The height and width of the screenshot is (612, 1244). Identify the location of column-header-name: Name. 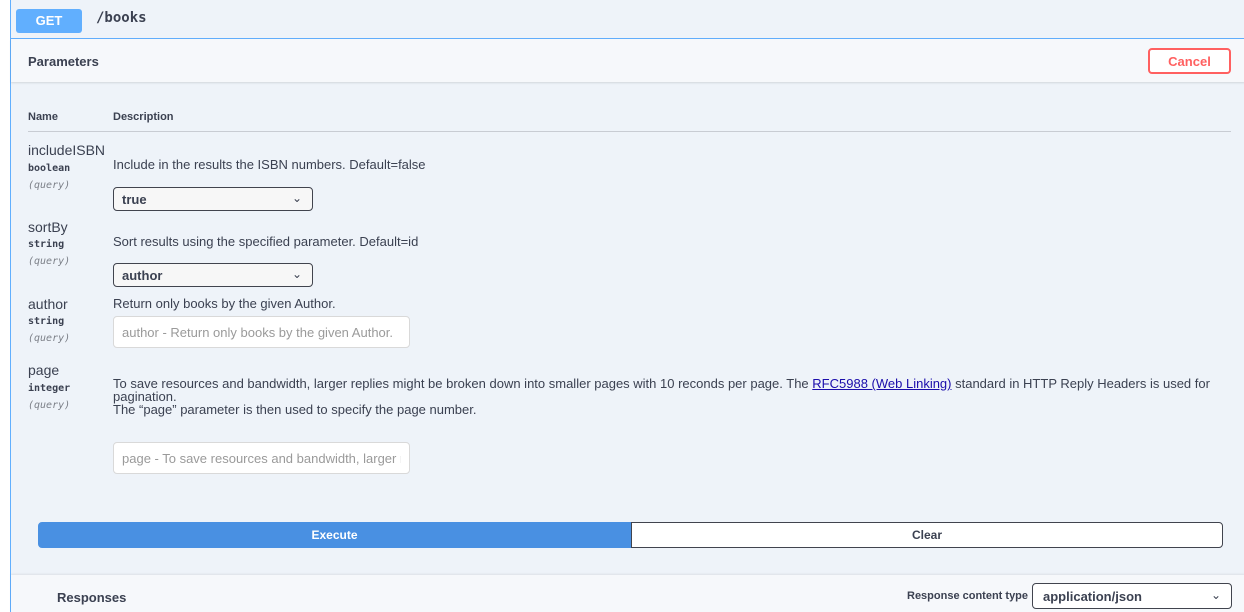
(43, 117).